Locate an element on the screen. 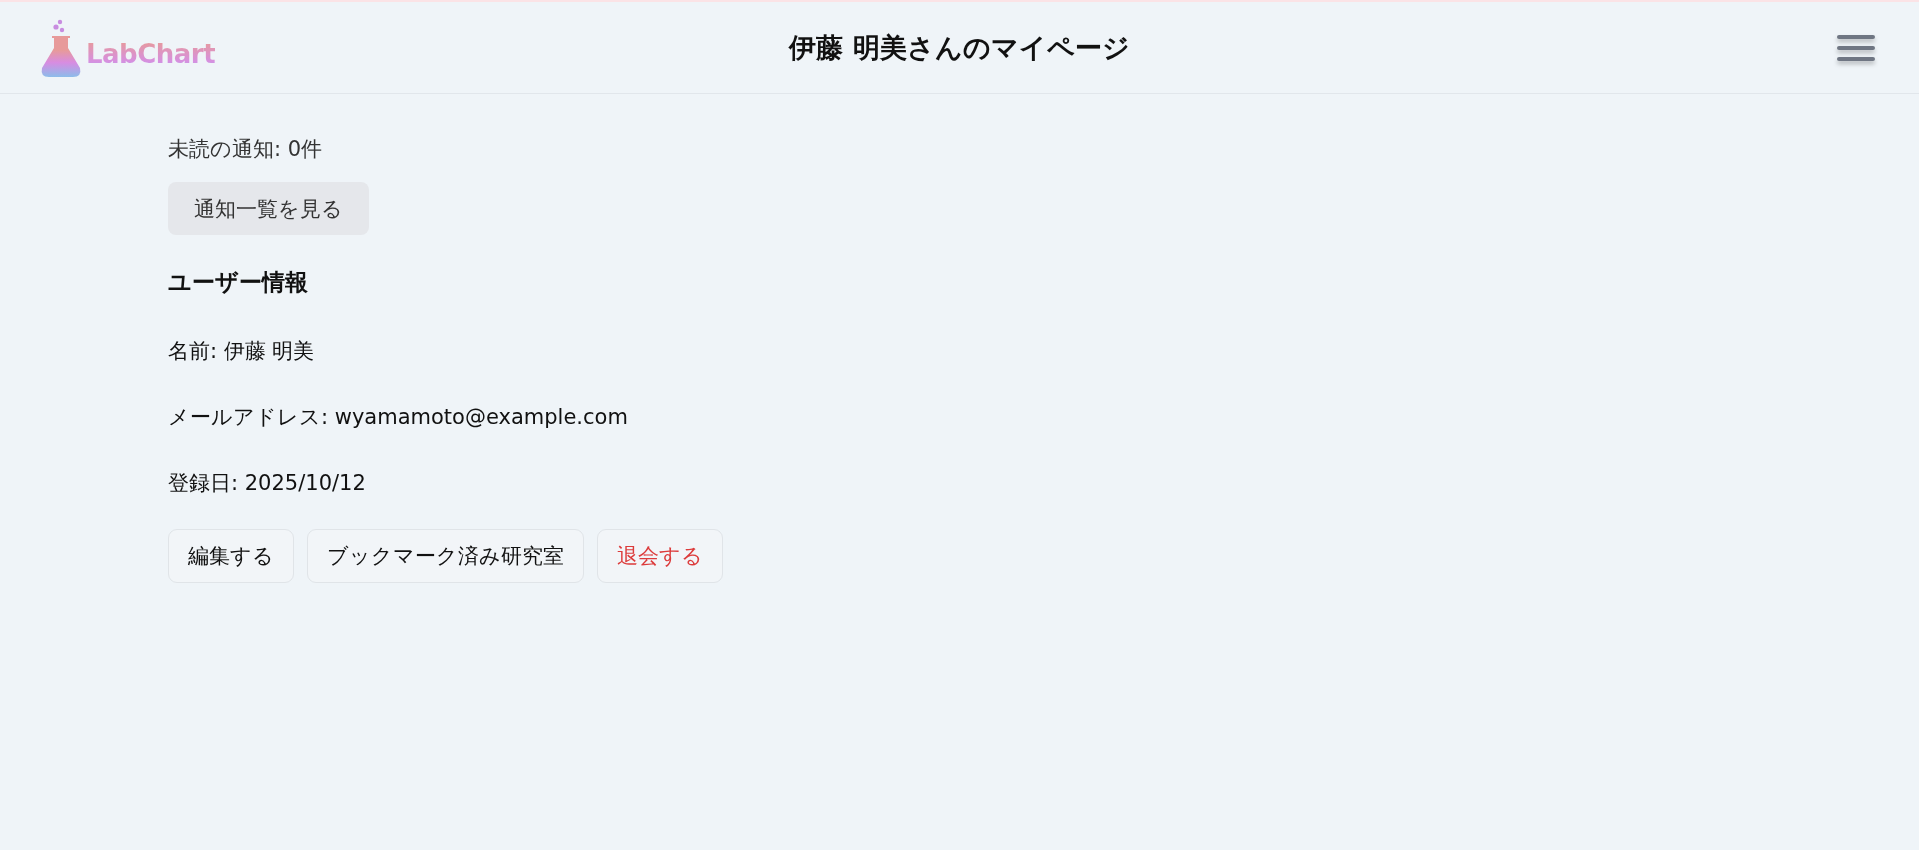  action-button: ブックマーク済み研究室 is located at coordinates (445, 556).